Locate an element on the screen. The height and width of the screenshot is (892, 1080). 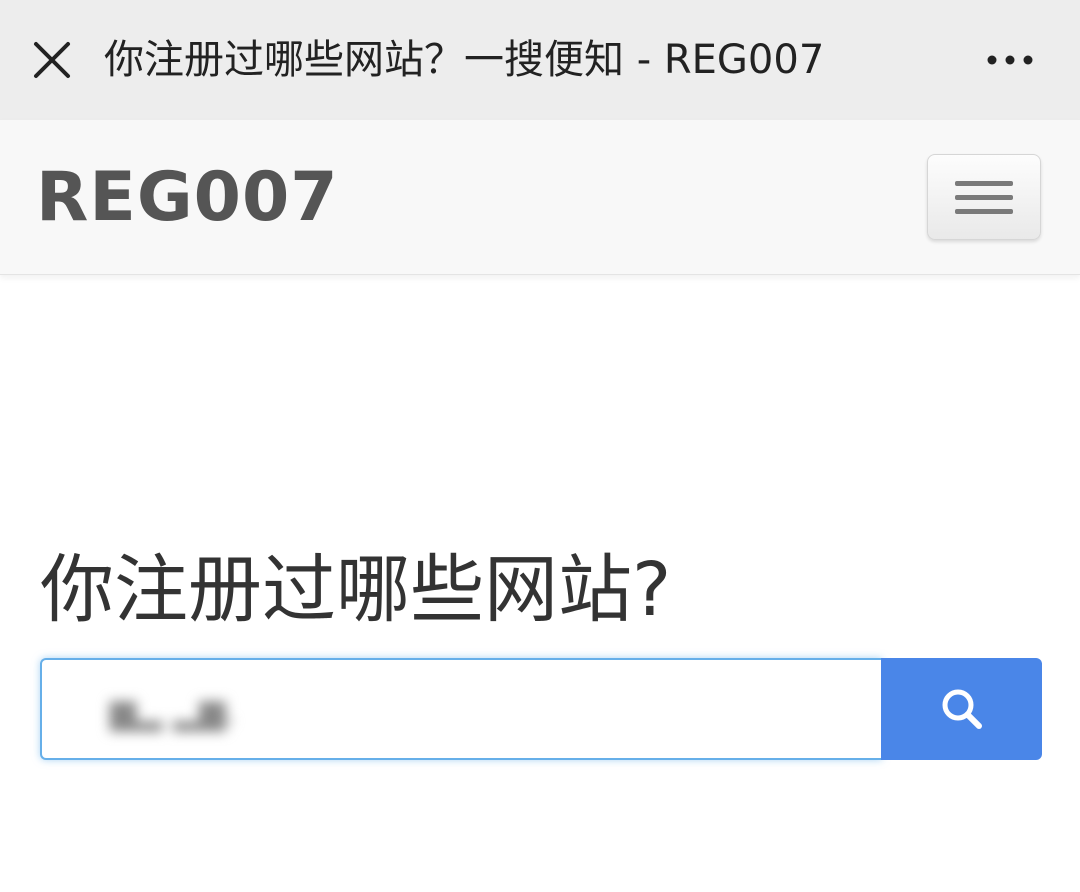
navbar-toggle-button is located at coordinates (984, 197).